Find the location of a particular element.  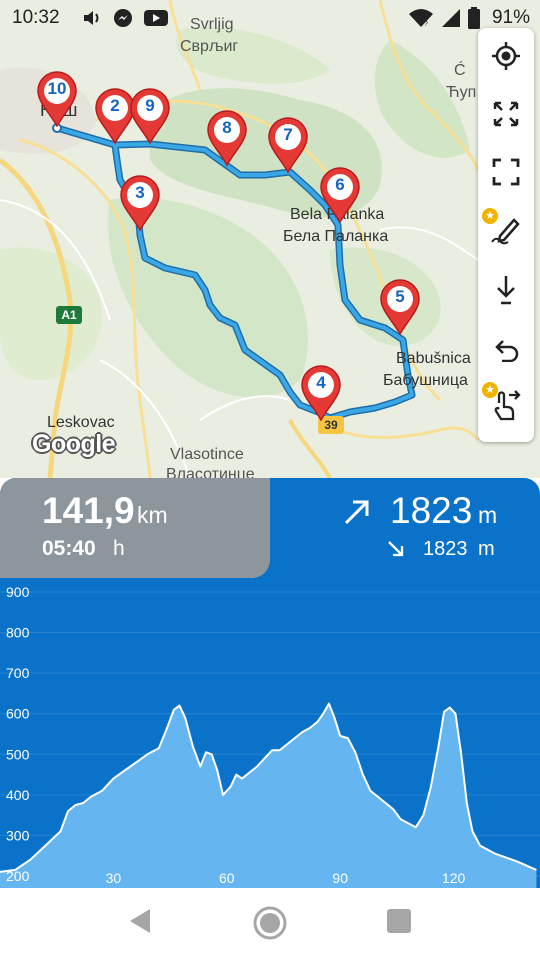

map-toolbar: ★ ★ is located at coordinates (506, 235).